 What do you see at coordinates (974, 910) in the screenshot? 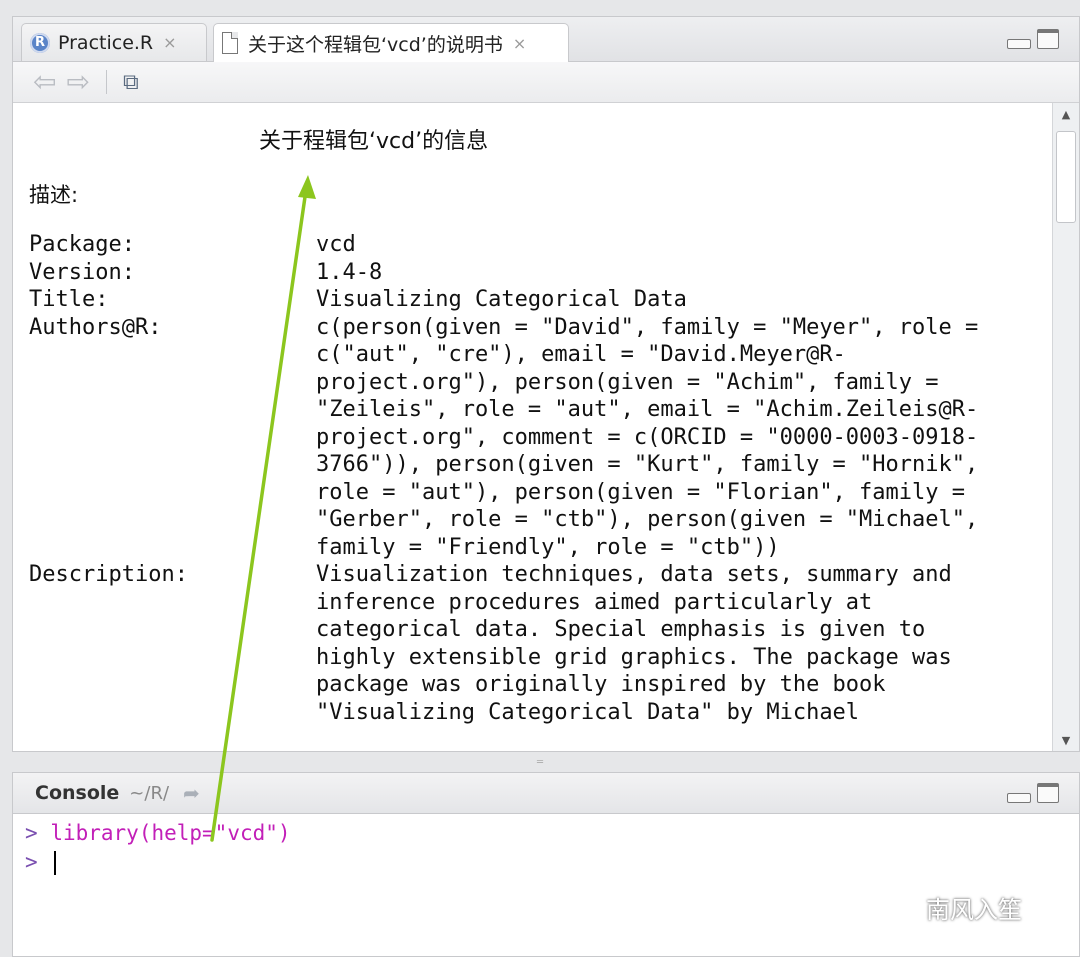
I see `watermark-text: 南风入笙` at bounding box center [974, 910].